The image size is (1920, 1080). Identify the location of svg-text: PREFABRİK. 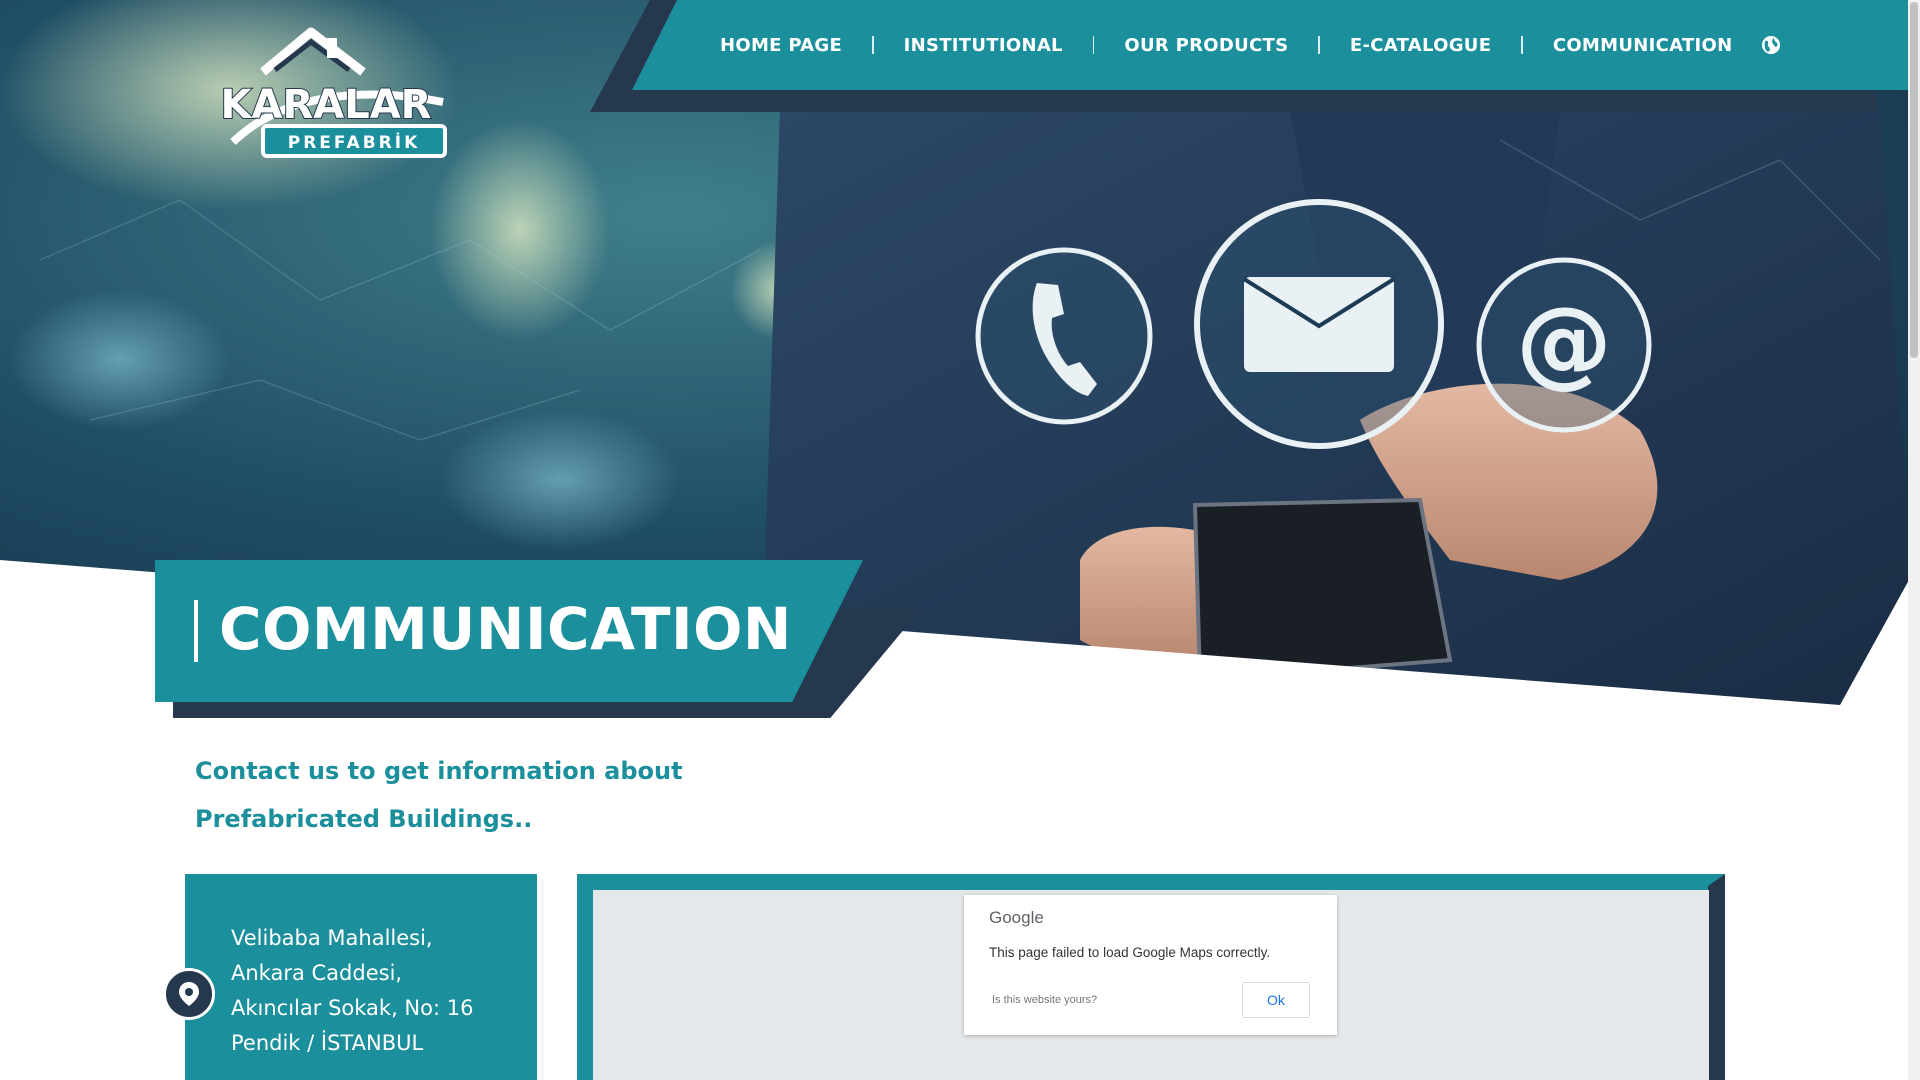
(354, 142).